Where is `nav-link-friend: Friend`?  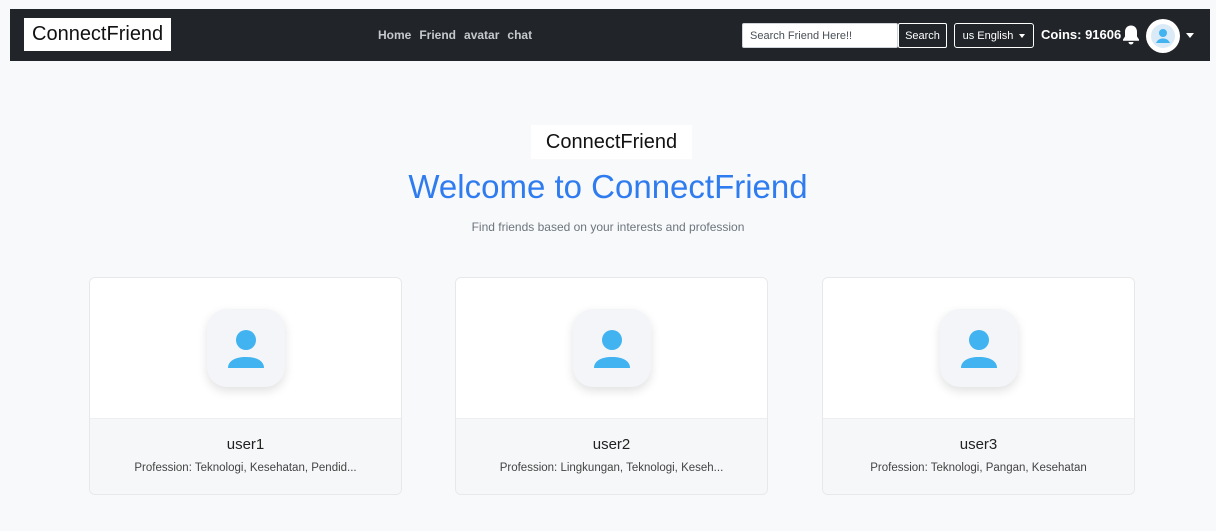 nav-link-friend: Friend is located at coordinates (437, 35).